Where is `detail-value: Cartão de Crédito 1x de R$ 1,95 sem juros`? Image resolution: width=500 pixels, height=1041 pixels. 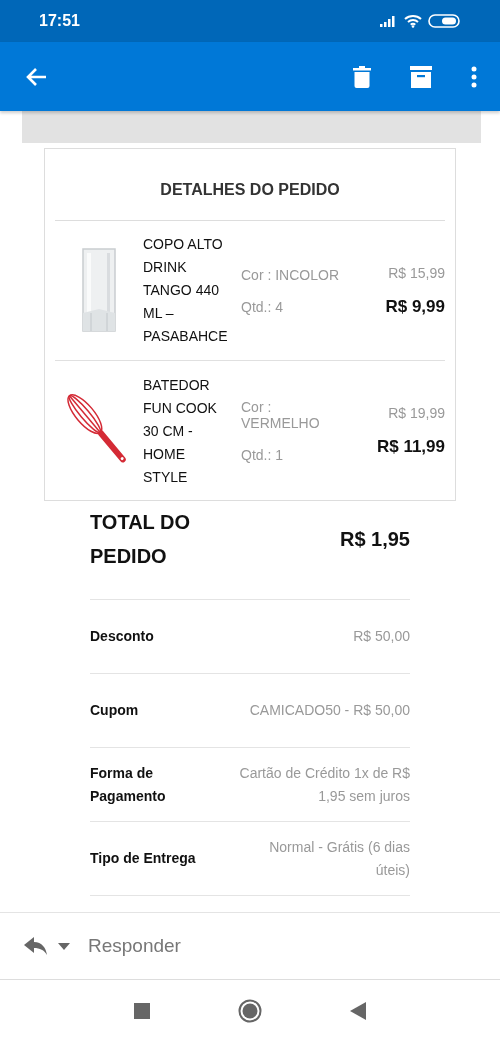 detail-value: Cartão de Crédito 1x de R$ 1,95 sem juros is located at coordinates (324, 784).